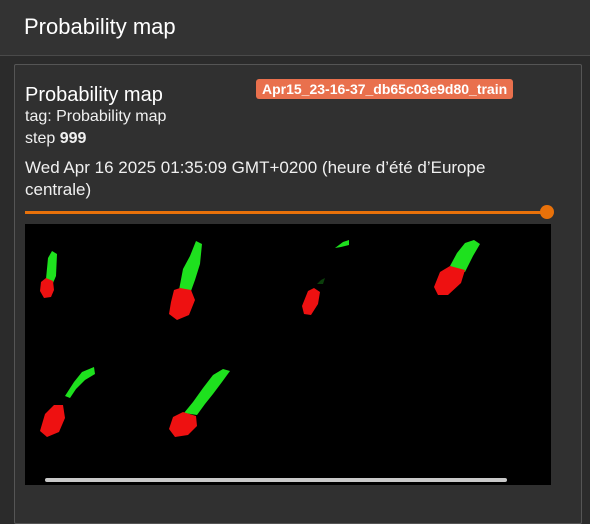 The width and height of the screenshot is (590, 524). What do you see at coordinates (547, 212) in the screenshot?
I see `slider-thumb` at bounding box center [547, 212].